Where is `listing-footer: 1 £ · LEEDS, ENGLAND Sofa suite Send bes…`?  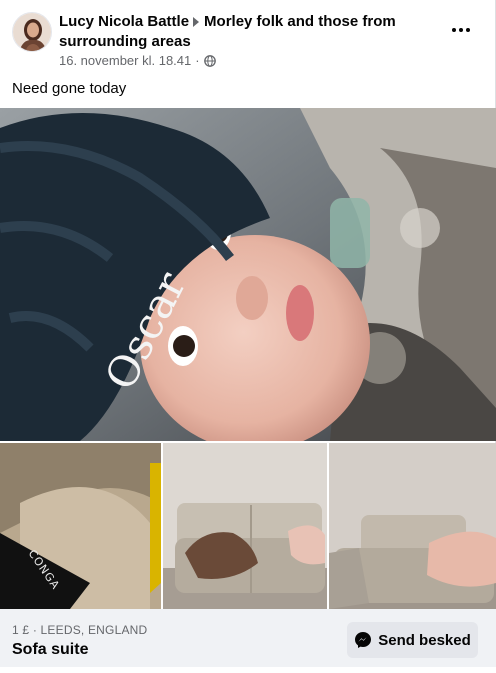
listing-footer: 1 £ · LEEDS, ENGLAND Sofa suite Send bes… is located at coordinates (248, 638).